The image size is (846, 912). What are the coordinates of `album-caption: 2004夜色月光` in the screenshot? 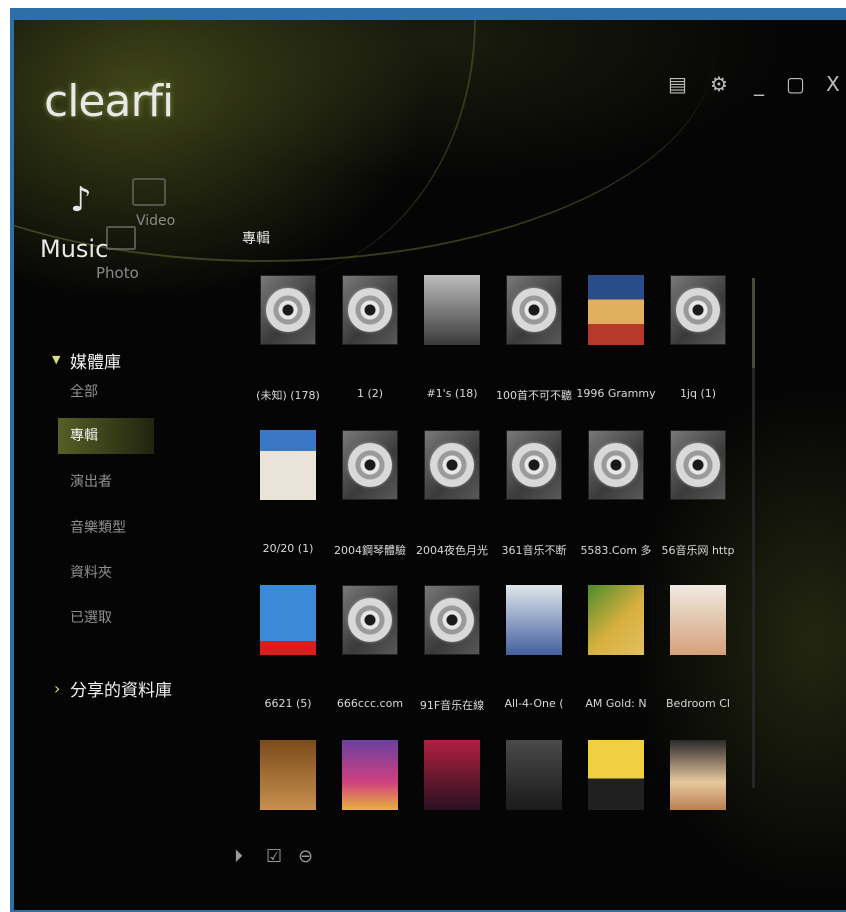 It's located at (452, 550).